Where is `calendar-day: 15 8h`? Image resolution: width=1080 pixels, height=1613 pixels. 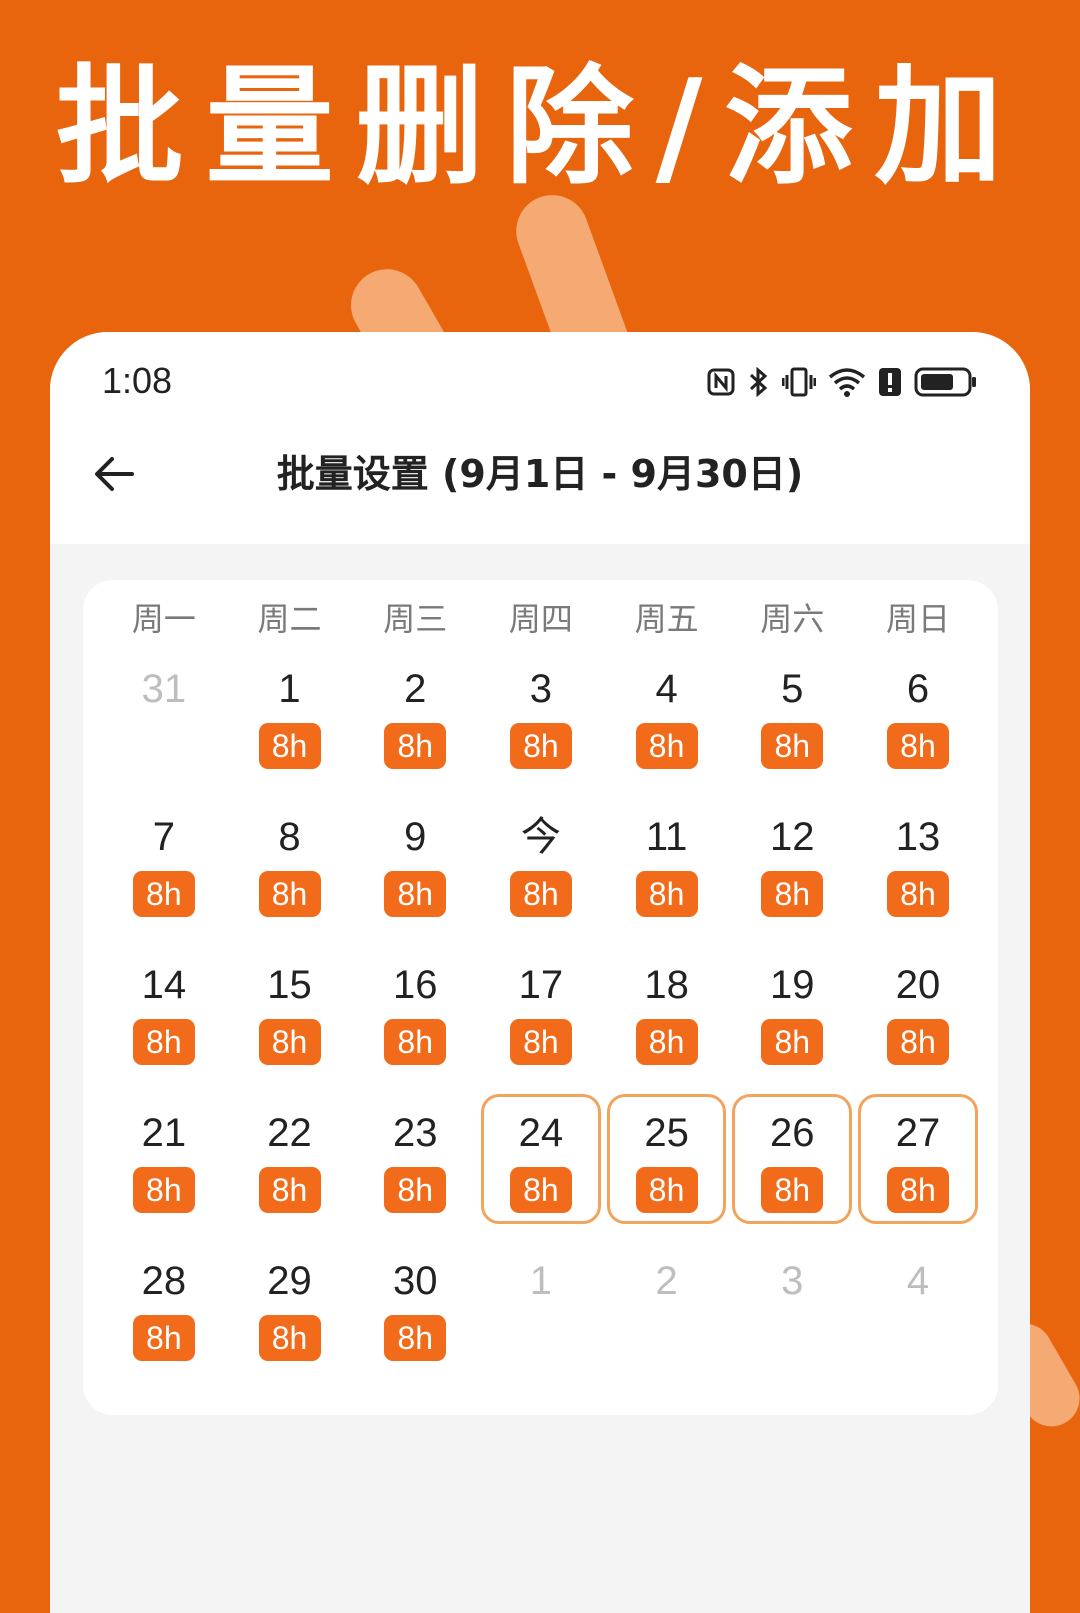 calendar-day: 15 8h is located at coordinates (290, 1011).